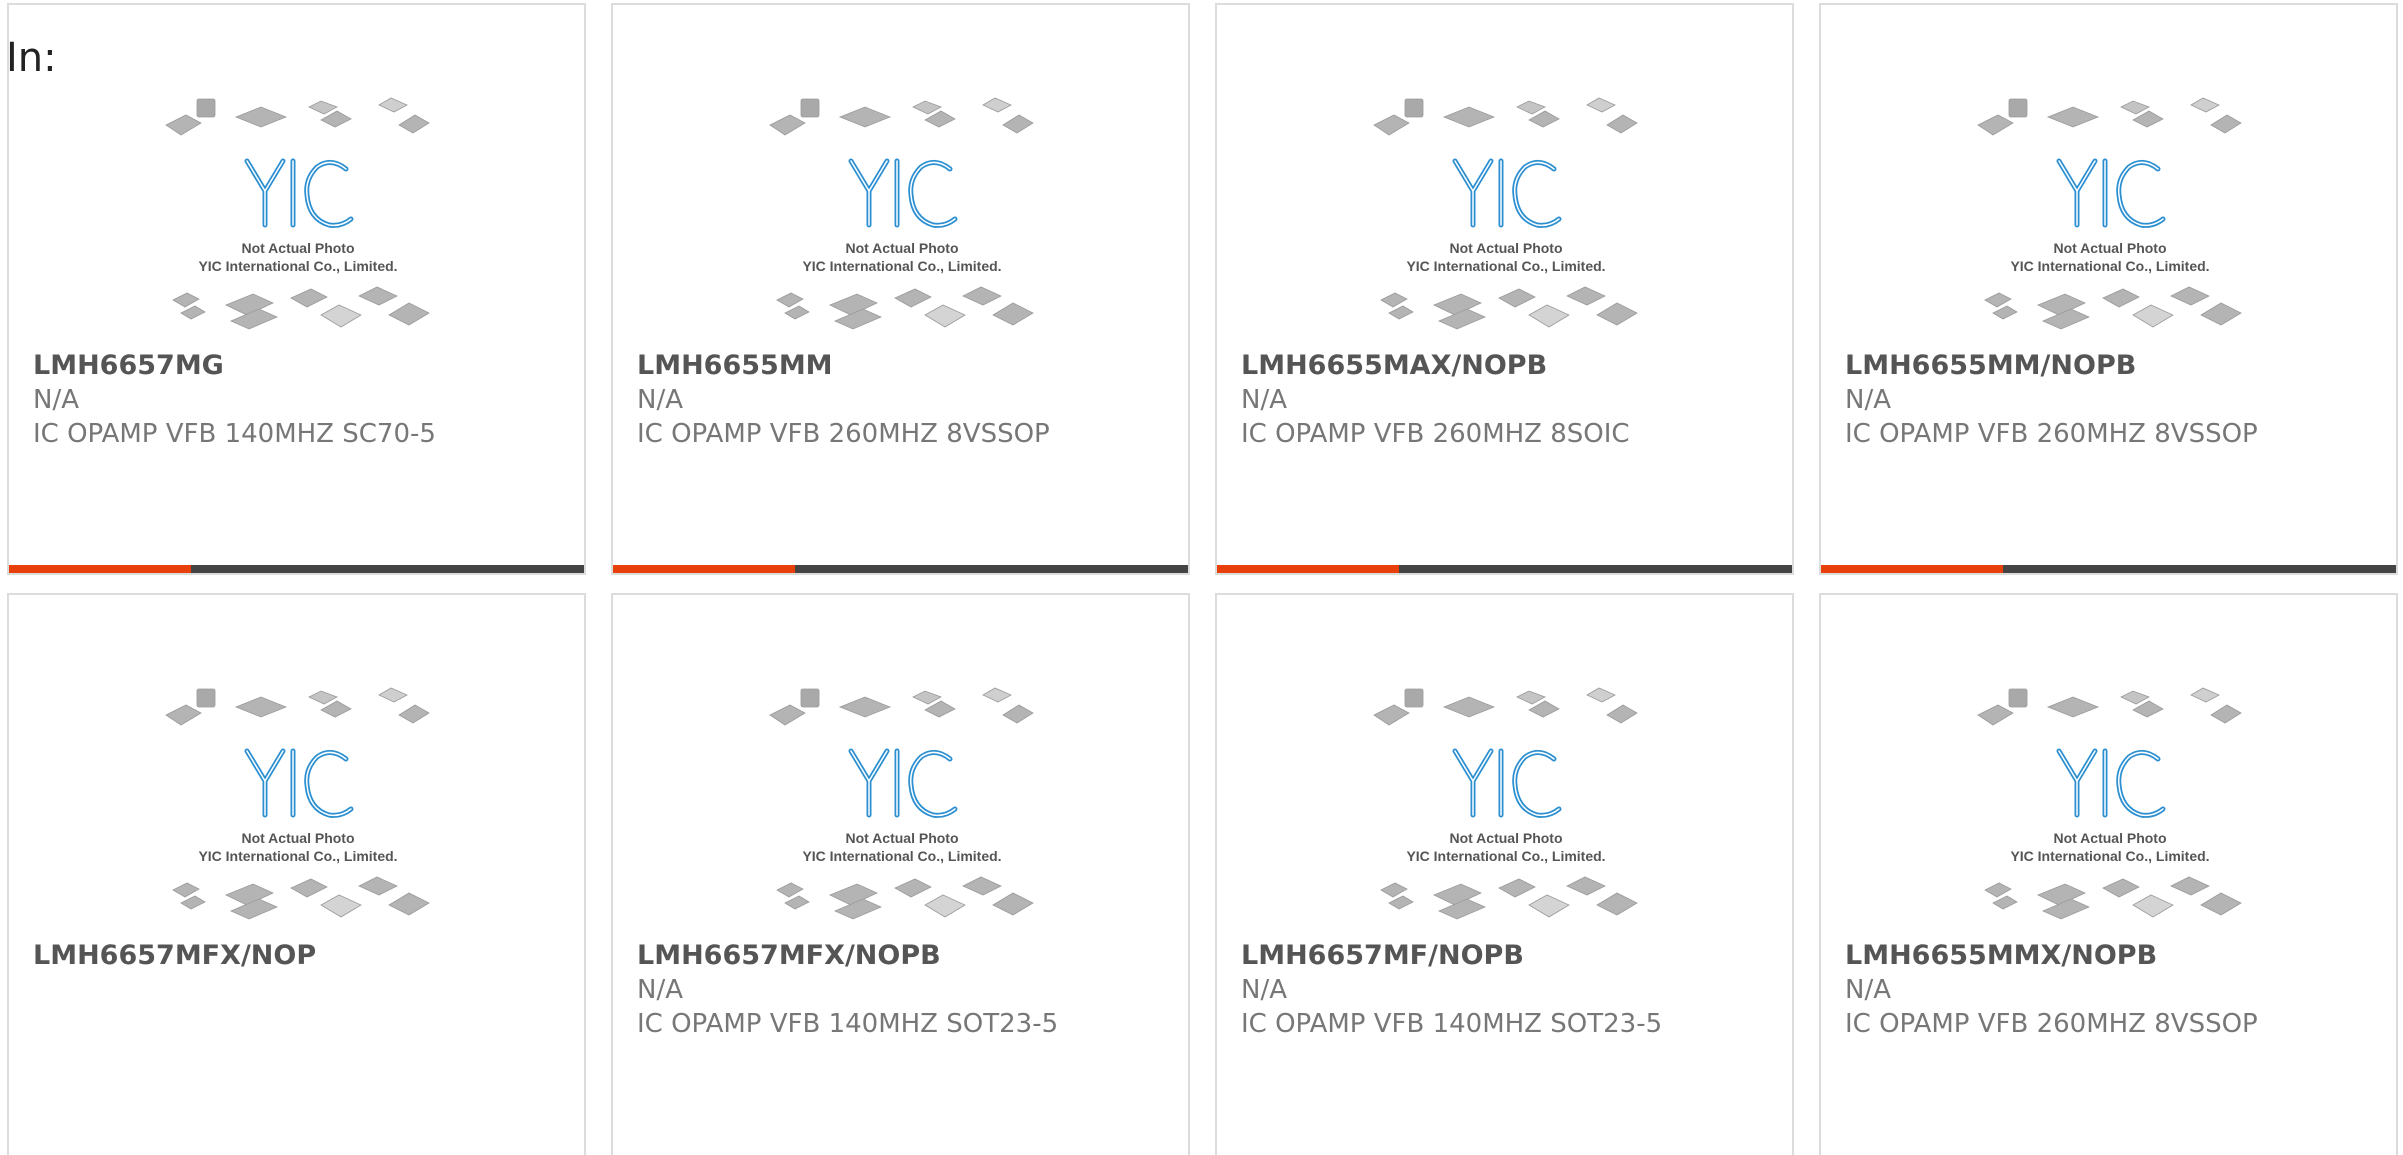 Image resolution: width=2403 pixels, height=1155 pixels. I want to click on description: IC OPAMP VFB 140MHZ SC70-5, so click(234, 434).